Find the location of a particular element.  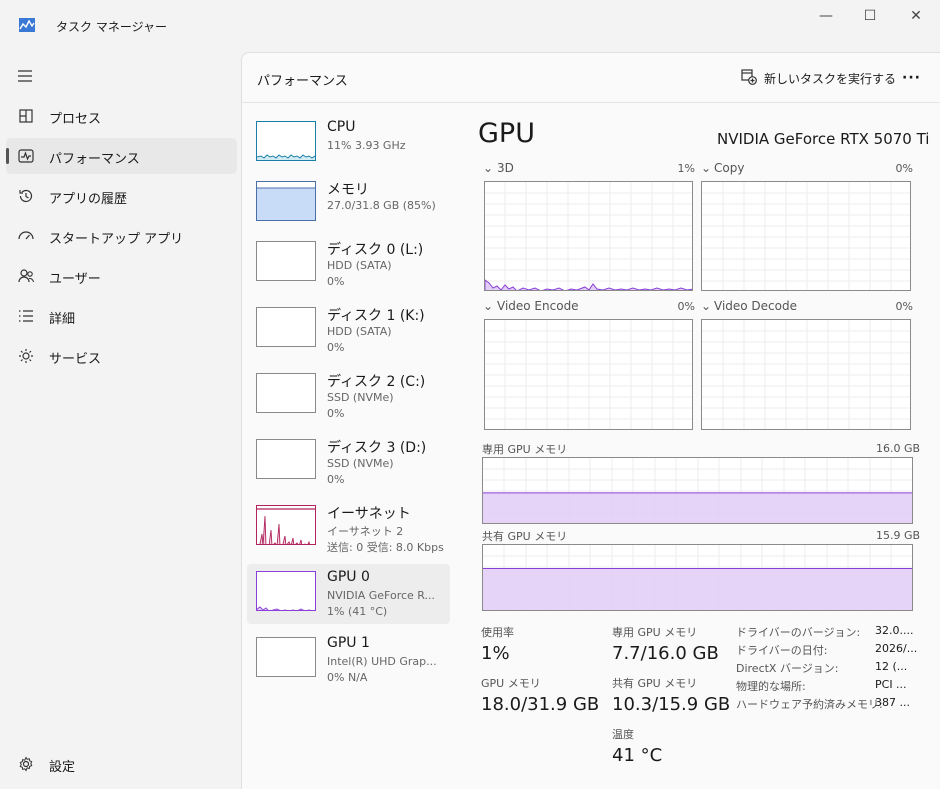

sidebar-item-label: スタートアップ アプリ is located at coordinates (116, 239).